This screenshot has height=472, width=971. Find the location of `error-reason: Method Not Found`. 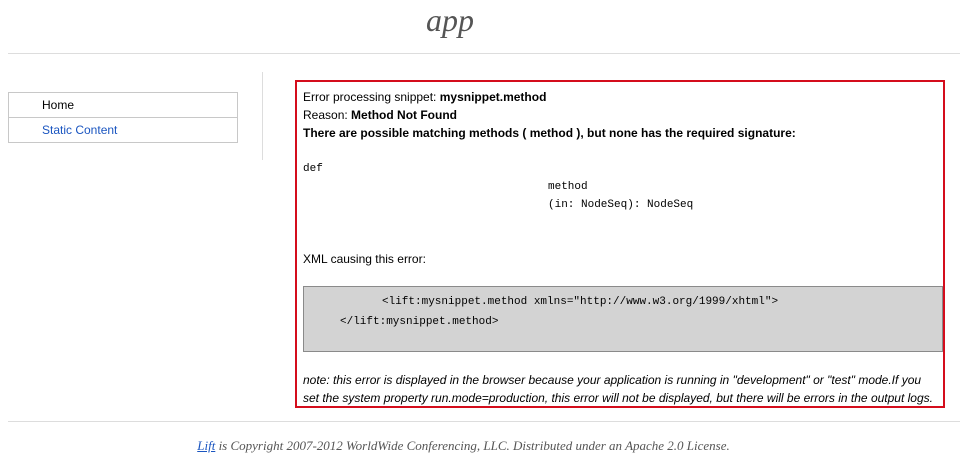

error-reason: Method Not Found is located at coordinates (404, 115).